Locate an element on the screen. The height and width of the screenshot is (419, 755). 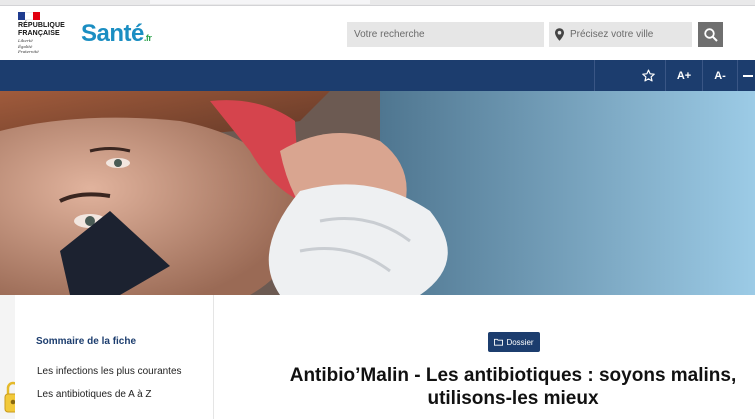
sante-fr-logo: Santé.fr is located at coordinates (116, 34).